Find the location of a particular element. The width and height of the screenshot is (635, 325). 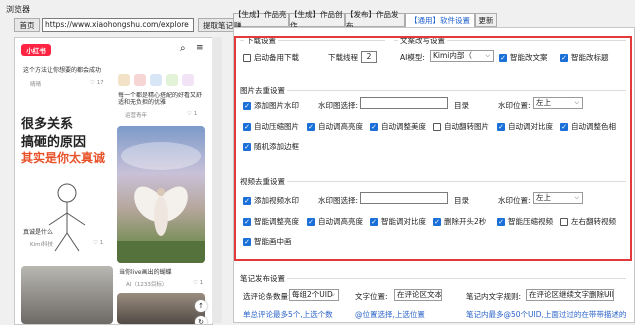

publish-settings-title: 笔记发布设置 is located at coordinates (262, 278).